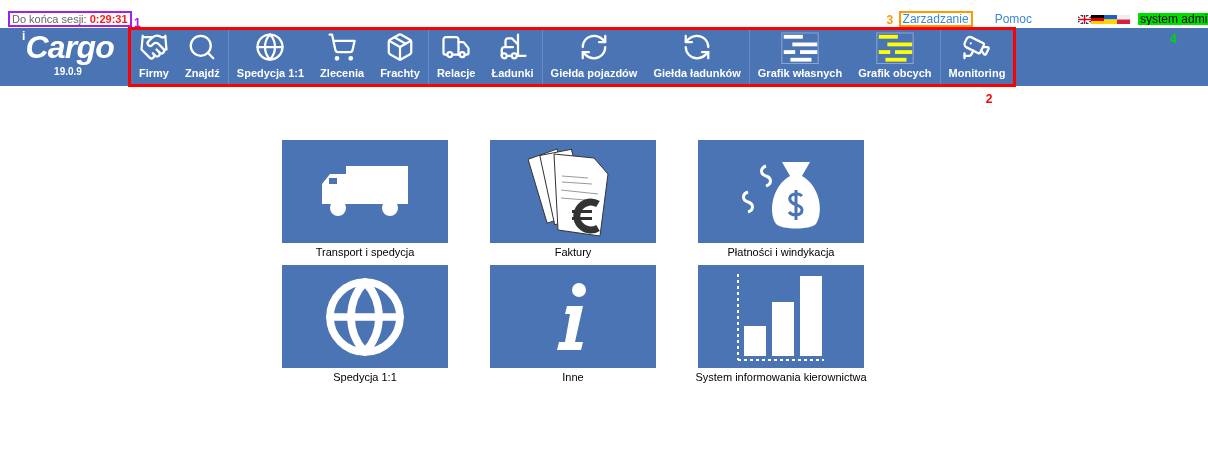 The height and width of the screenshot is (454, 1208). I want to click on top-link: Zarzadzanie, so click(935, 19).